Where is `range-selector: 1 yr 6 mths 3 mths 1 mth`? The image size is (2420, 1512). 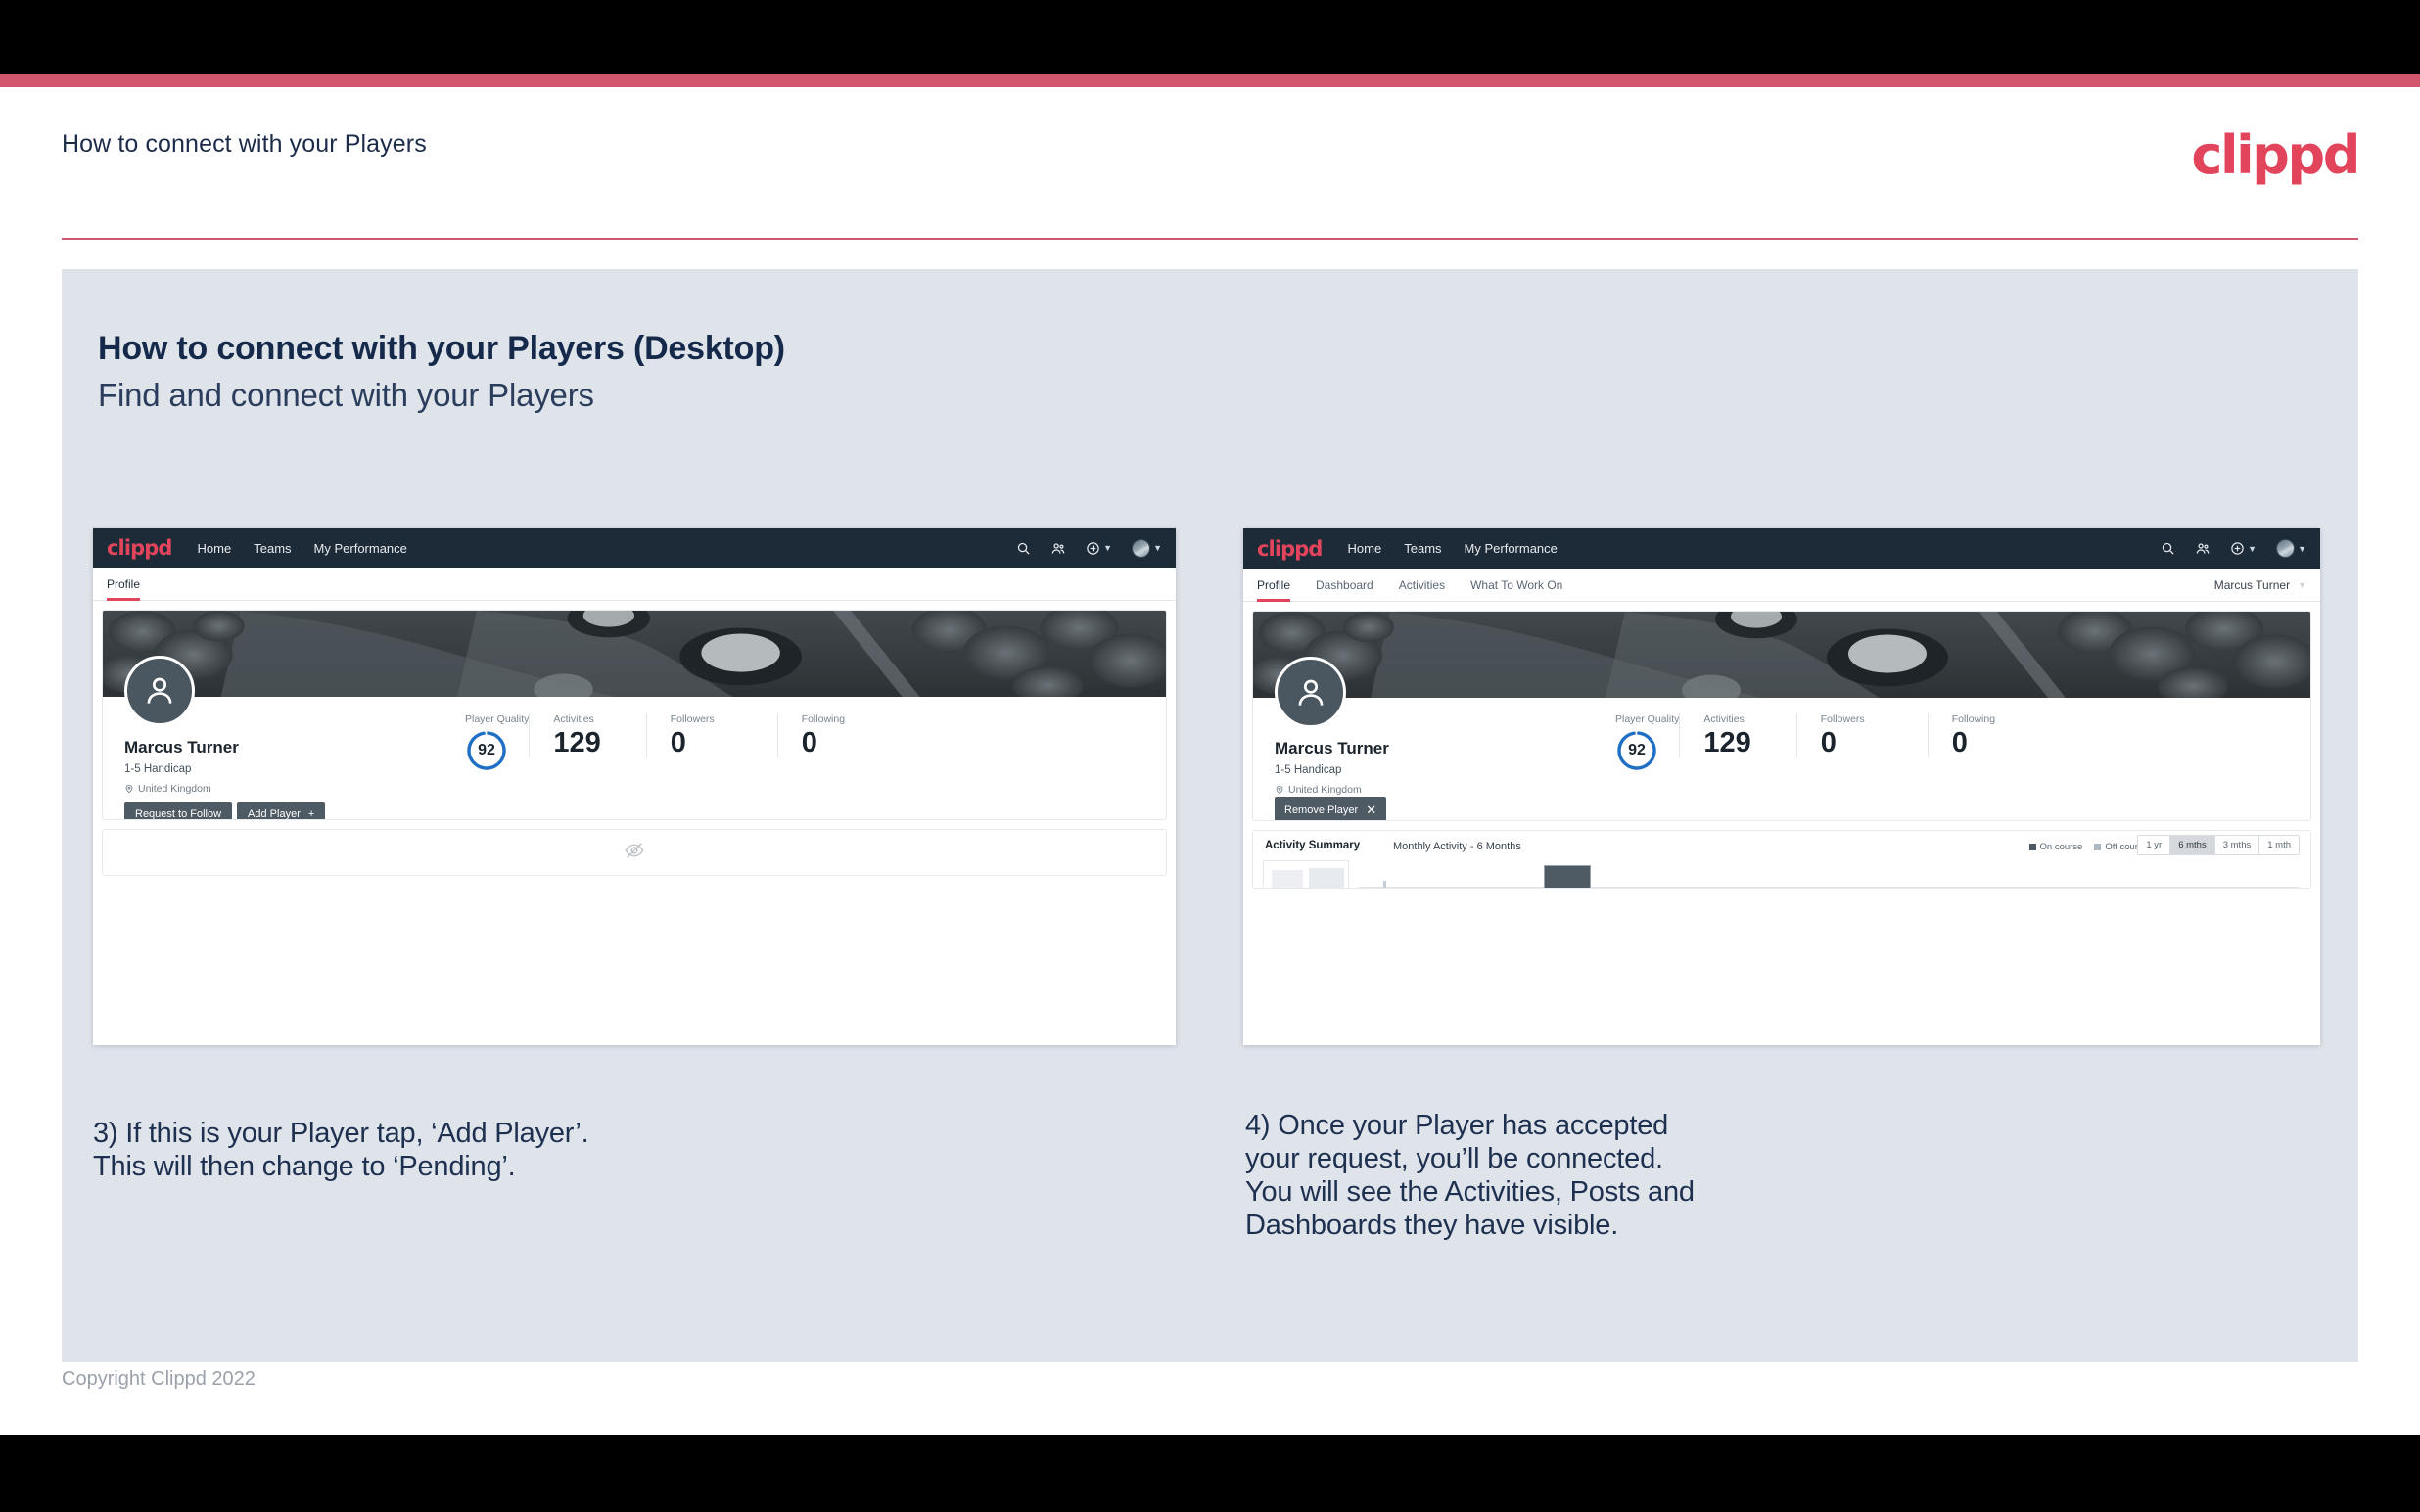 range-selector: 1 yr 6 mths 3 mths 1 mth is located at coordinates (2218, 845).